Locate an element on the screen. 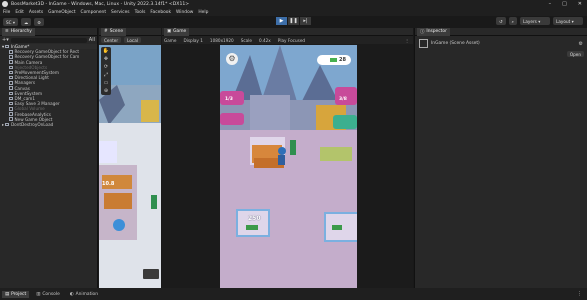 This screenshot has height=300, width=587. rotate-tool-icon: ⟳ is located at coordinates (106, 67).